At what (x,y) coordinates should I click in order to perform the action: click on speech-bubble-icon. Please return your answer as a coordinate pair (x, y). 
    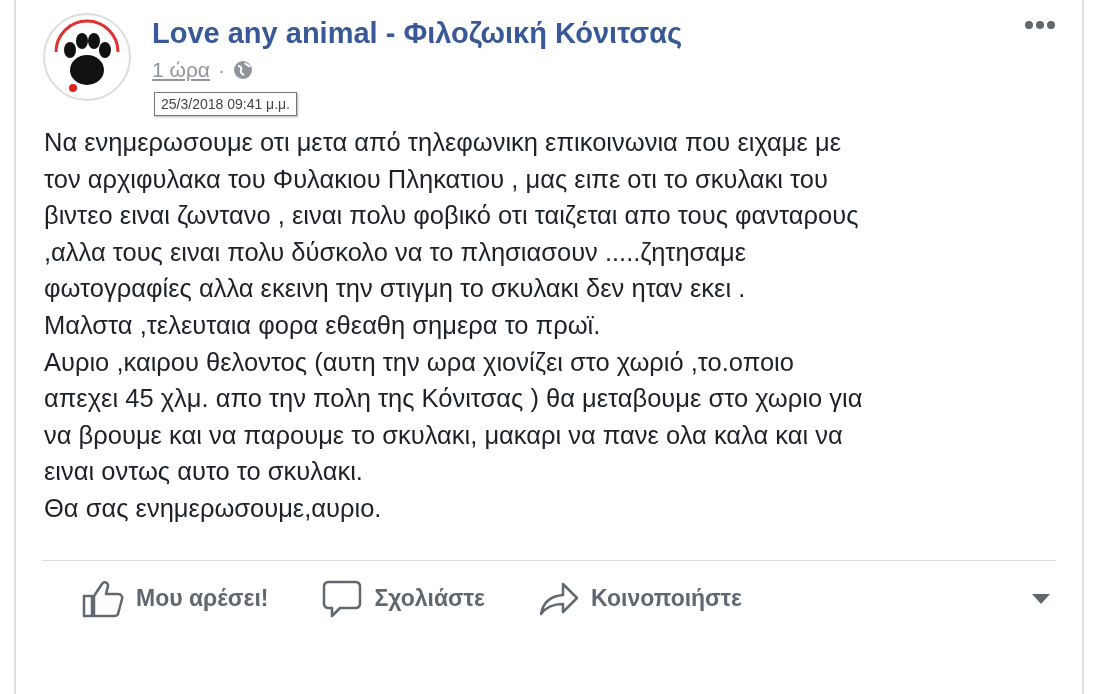
    Looking at the image, I should click on (342, 598).